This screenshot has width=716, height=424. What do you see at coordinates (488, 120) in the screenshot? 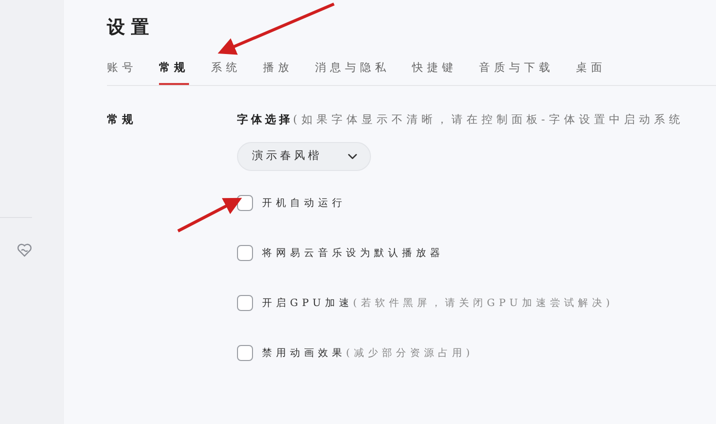
I see `font-select-hint: (如果字体显示不清晰，请在控制面板-字体设置中启动系统` at bounding box center [488, 120].